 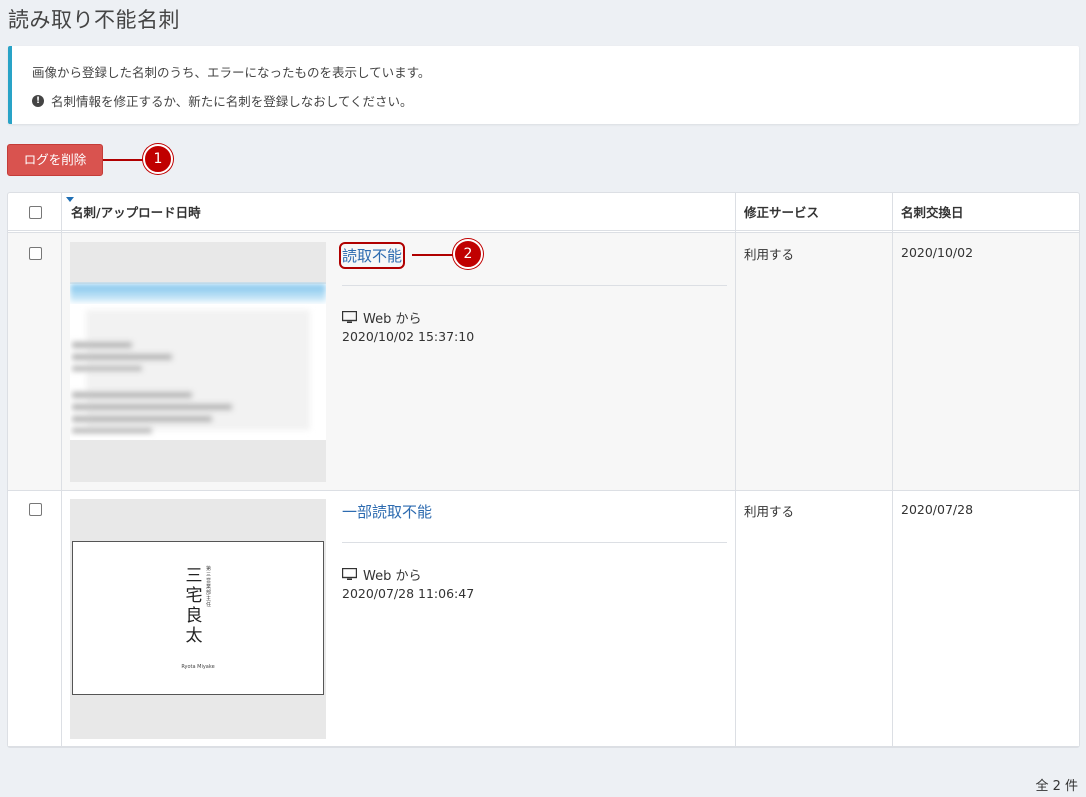 What do you see at coordinates (35, 212) in the screenshot?
I see `select-all-checkbox` at bounding box center [35, 212].